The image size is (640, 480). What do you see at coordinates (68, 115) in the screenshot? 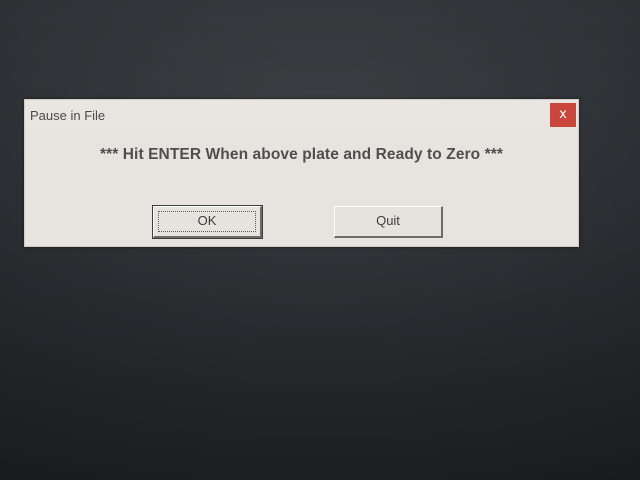
I see `dialog-title: Pause in File` at bounding box center [68, 115].